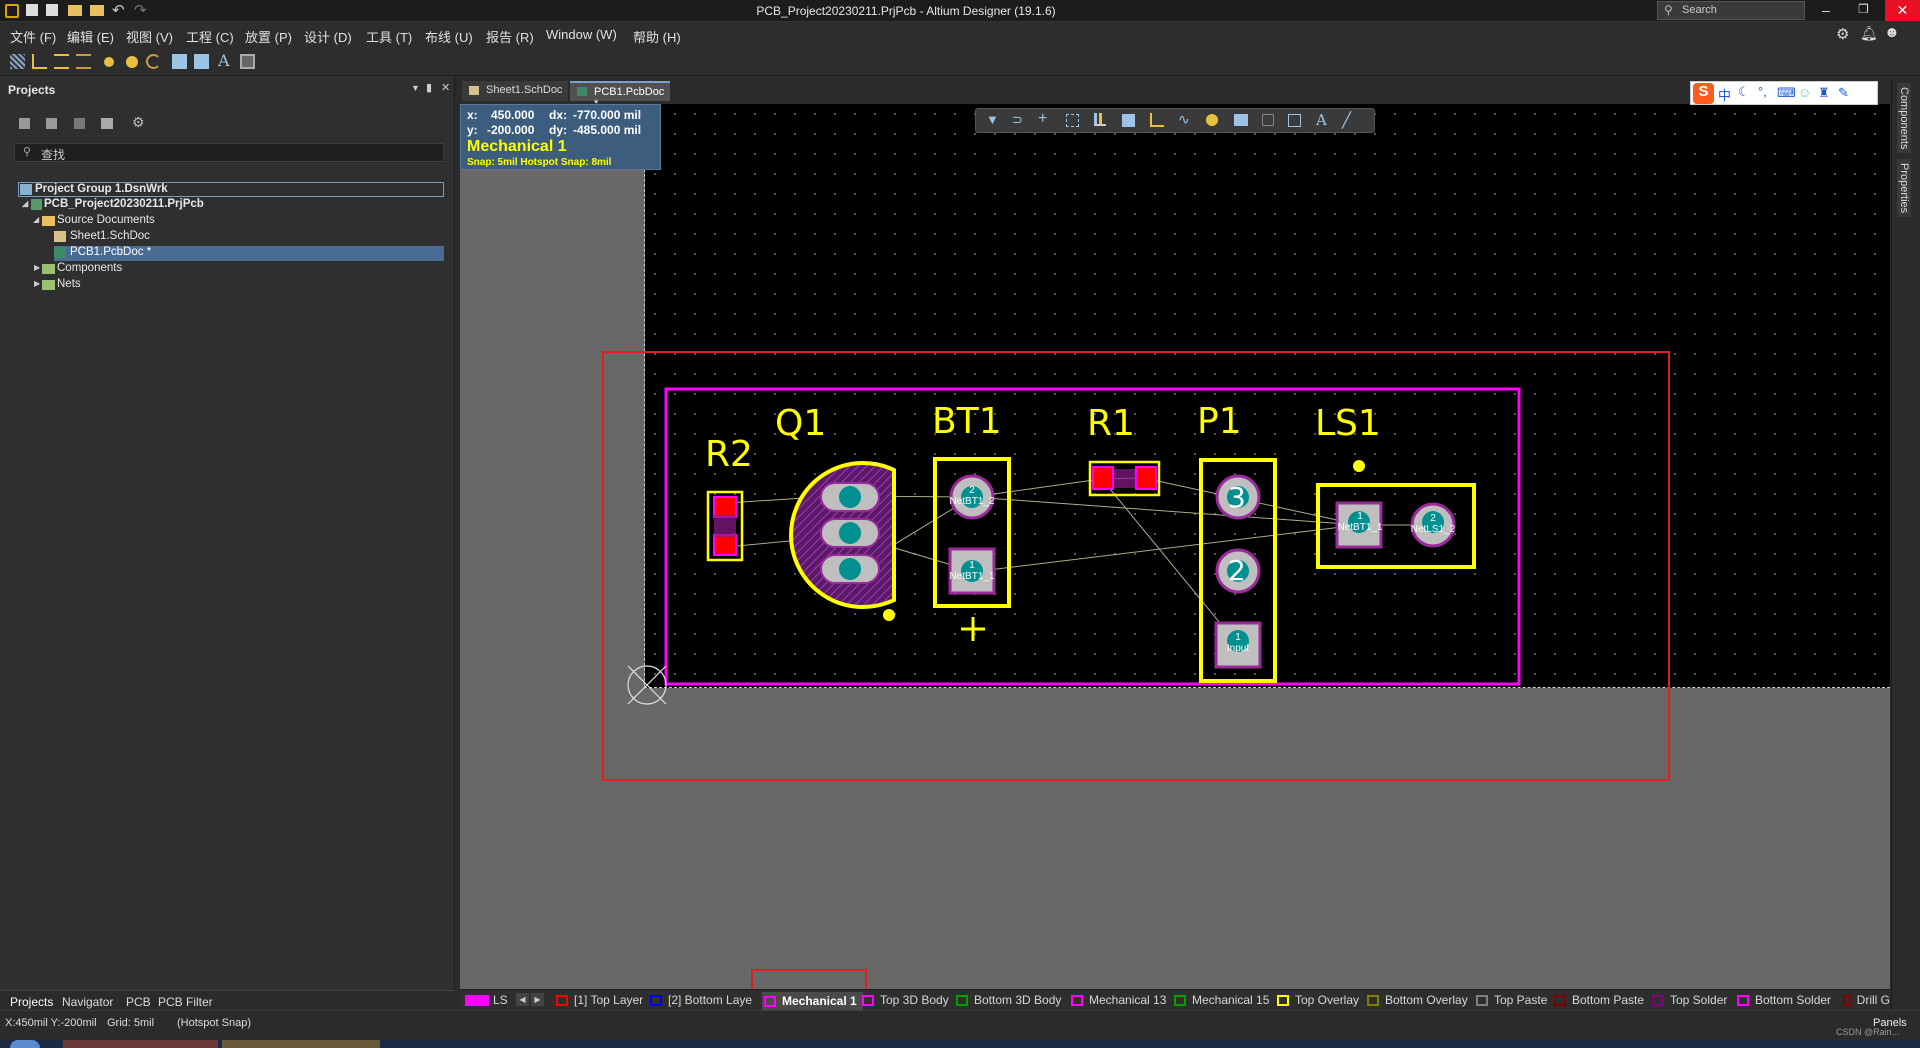 Image resolution: width=1920 pixels, height=1048 pixels. I want to click on designator-bt1: BT1, so click(967, 421).